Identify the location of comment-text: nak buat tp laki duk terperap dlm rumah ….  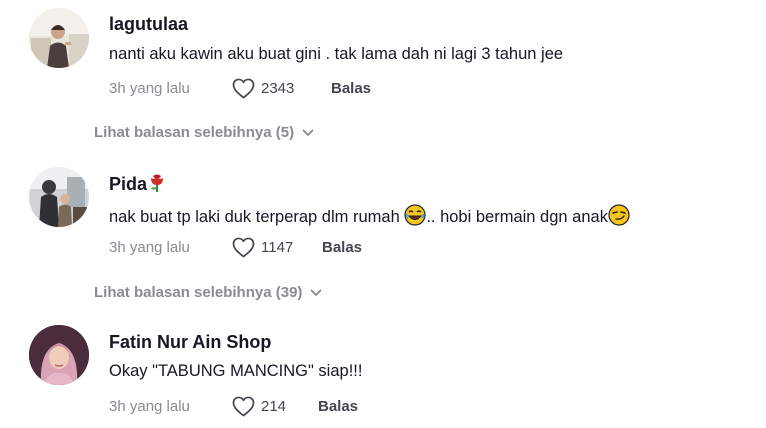
(369, 217).